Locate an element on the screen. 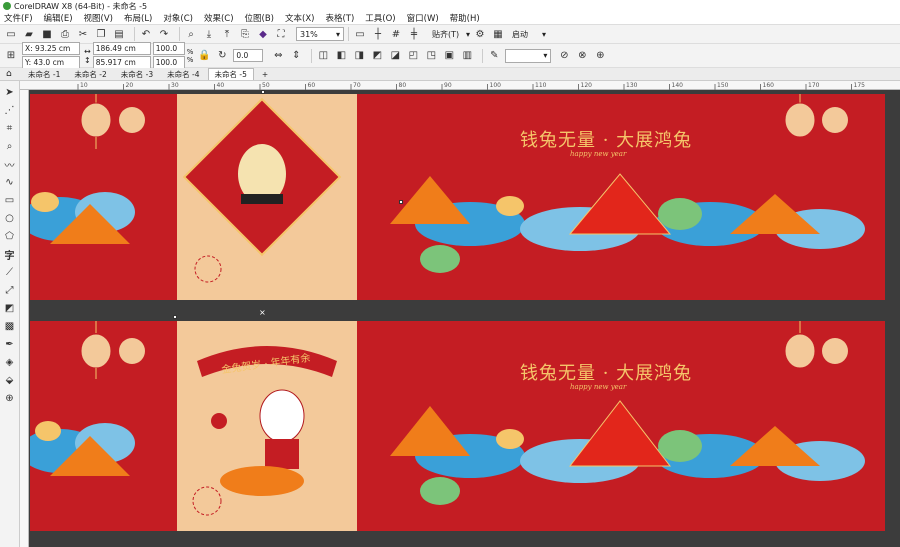 The height and width of the screenshot is (547, 900). simplify-icon: ◪ is located at coordinates (395, 56).